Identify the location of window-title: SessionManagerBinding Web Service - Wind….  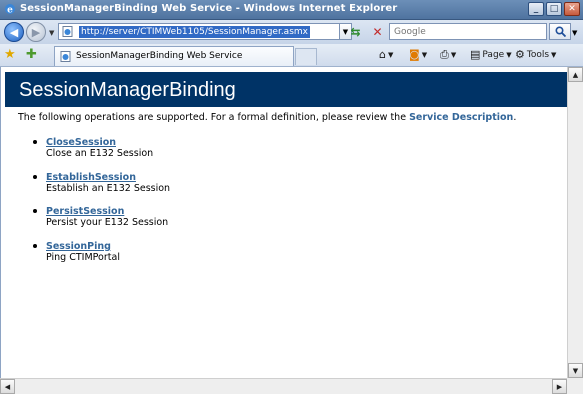
(209, 8).